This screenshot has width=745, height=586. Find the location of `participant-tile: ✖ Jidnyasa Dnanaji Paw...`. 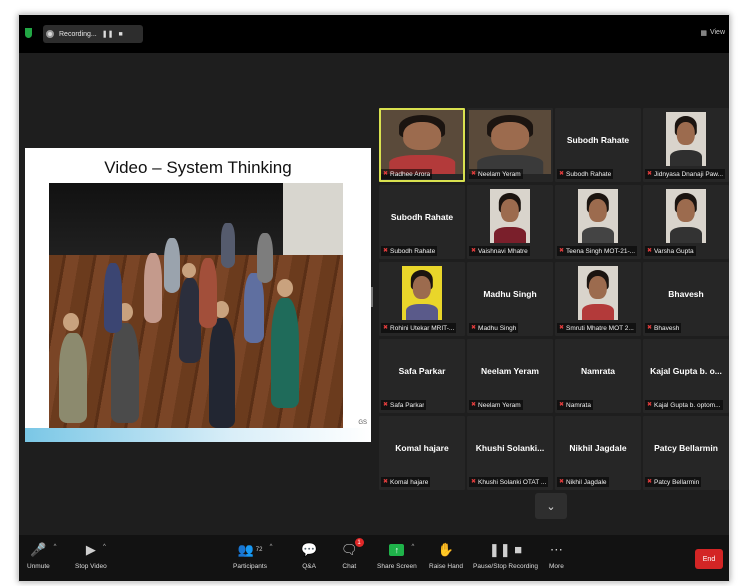

participant-tile: ✖ Jidnyasa Dnanaji Paw... is located at coordinates (686, 145).